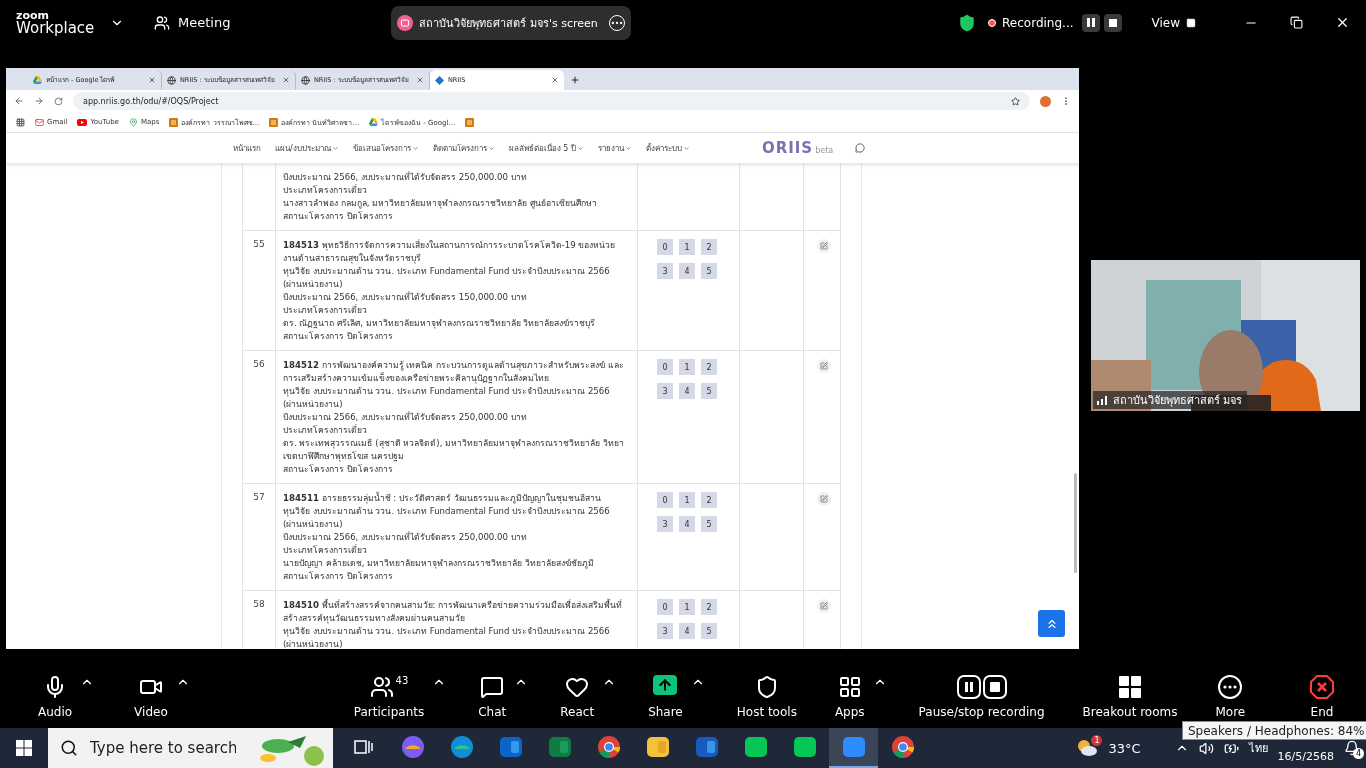 This screenshot has width=1366, height=768. I want to click on toolbar-button: Audio, so click(55, 696).